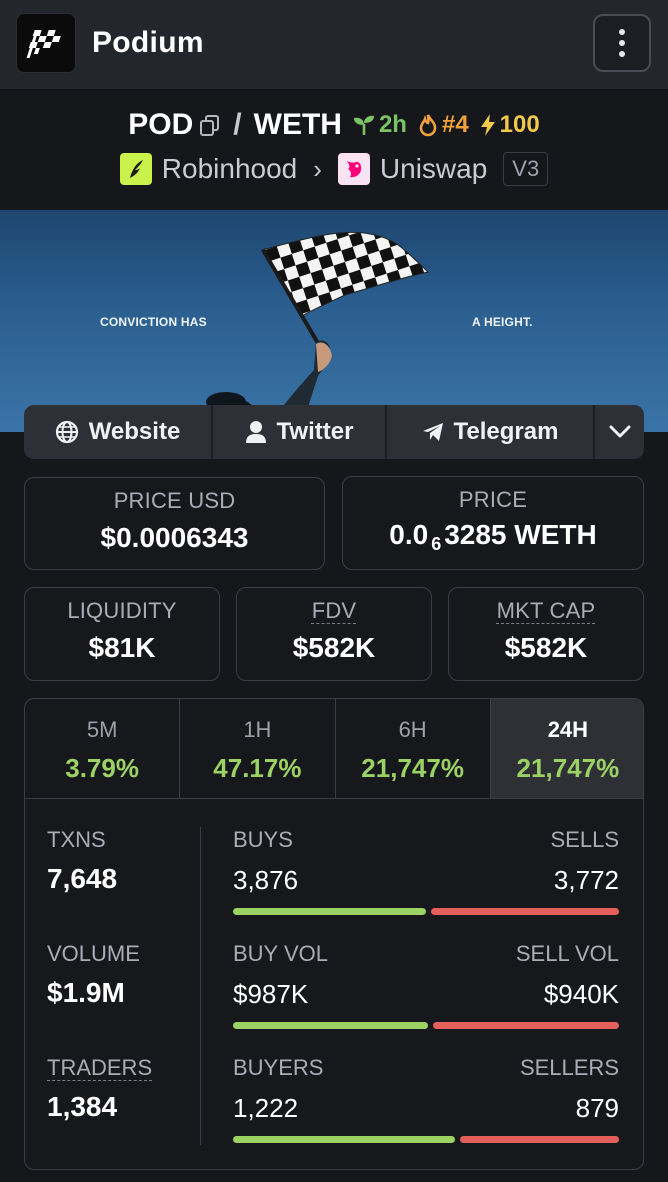  What do you see at coordinates (426, 1025) in the screenshot?
I see `volume-bar` at bounding box center [426, 1025].